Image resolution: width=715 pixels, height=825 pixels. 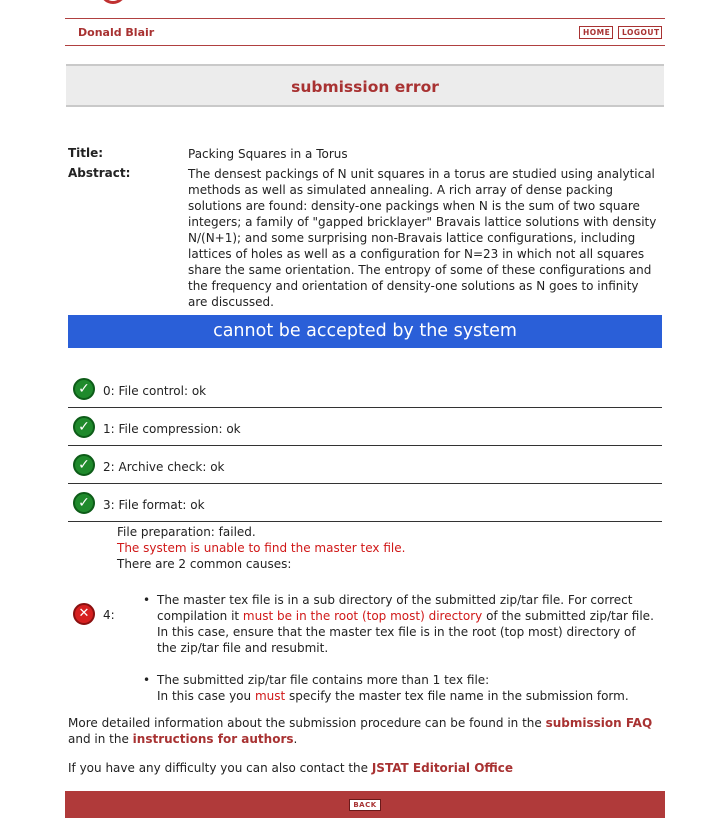 What do you see at coordinates (599, 723) in the screenshot?
I see `submission-faq-link: submission FAQ` at bounding box center [599, 723].